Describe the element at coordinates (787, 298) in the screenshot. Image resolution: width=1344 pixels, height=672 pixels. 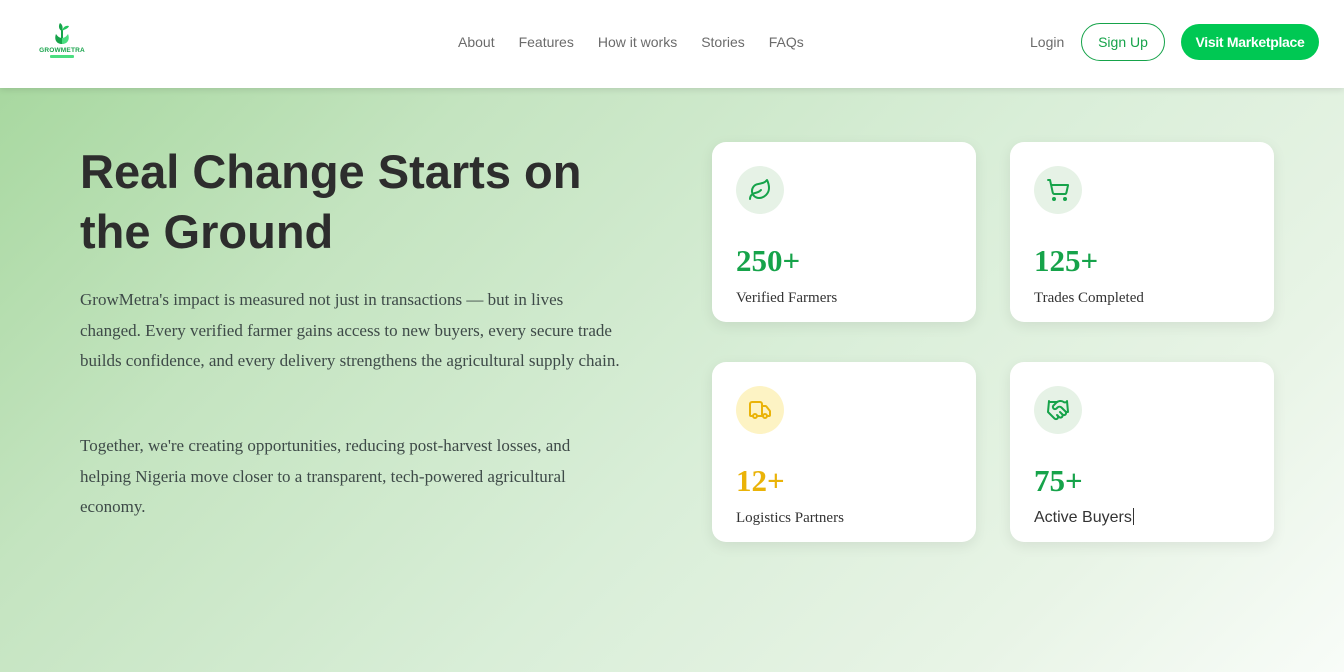
I see `stat-label: Verified Farmers` at that location.